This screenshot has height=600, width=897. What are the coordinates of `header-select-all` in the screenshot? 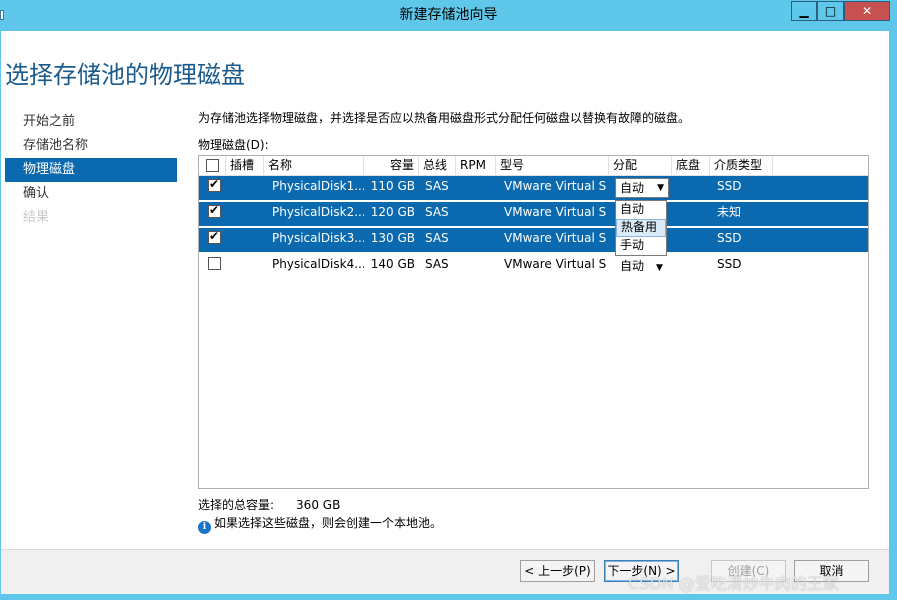 It's located at (212, 166).